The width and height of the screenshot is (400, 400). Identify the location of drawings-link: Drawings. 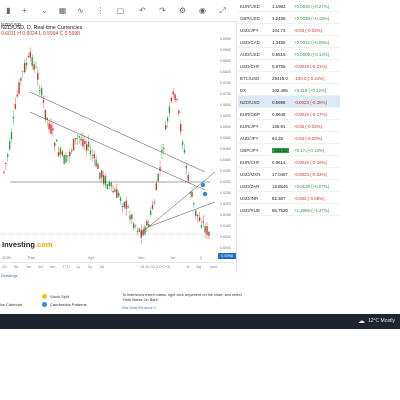
(9, 275).